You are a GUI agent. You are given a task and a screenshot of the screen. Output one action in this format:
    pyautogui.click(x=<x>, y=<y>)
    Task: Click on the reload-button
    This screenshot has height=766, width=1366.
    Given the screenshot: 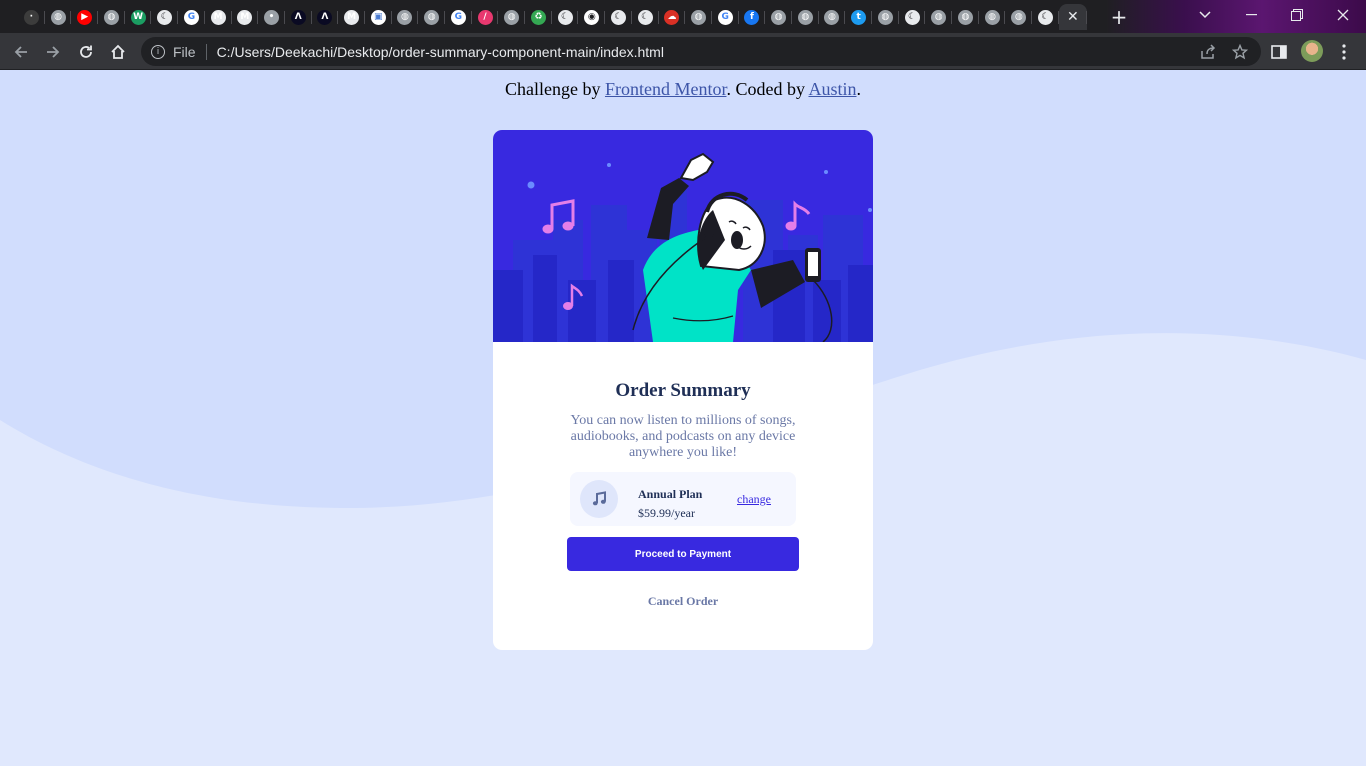 What is the action you would take?
    pyautogui.click(x=86, y=52)
    